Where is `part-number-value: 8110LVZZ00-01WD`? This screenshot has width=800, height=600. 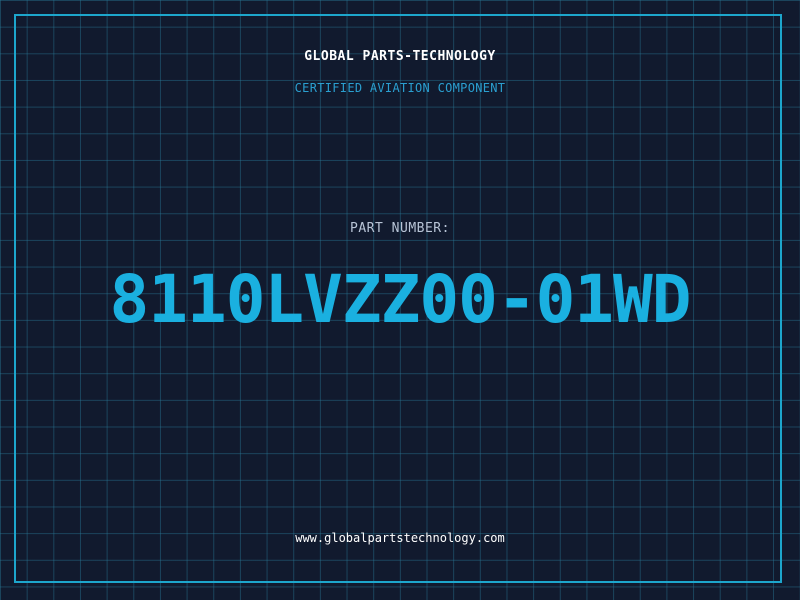
part-number-value: 8110LVZZ00-01WD is located at coordinates (400, 299).